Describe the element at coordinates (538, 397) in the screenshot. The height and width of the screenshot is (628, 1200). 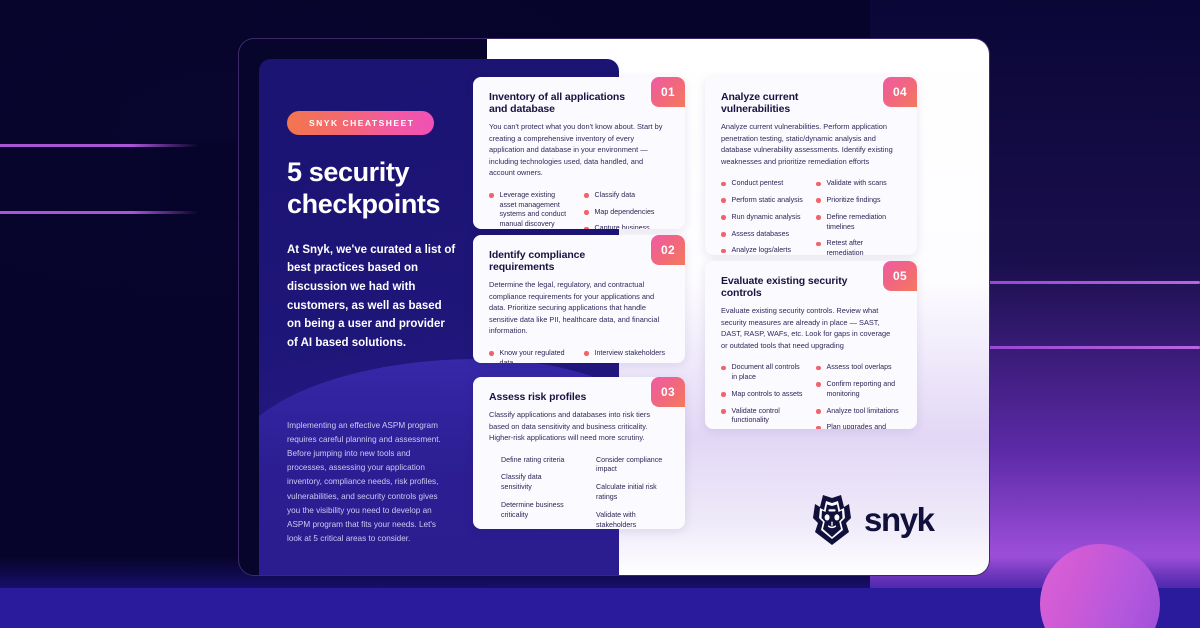
I see `card-title: Assess risk profiles` at that location.